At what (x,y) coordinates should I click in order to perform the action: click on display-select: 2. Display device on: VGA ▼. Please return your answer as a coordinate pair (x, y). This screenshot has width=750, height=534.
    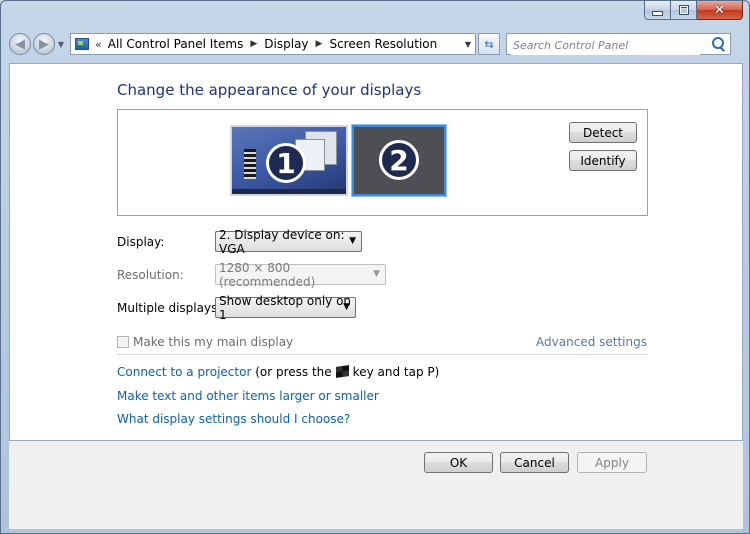
    Looking at the image, I should click on (288, 242).